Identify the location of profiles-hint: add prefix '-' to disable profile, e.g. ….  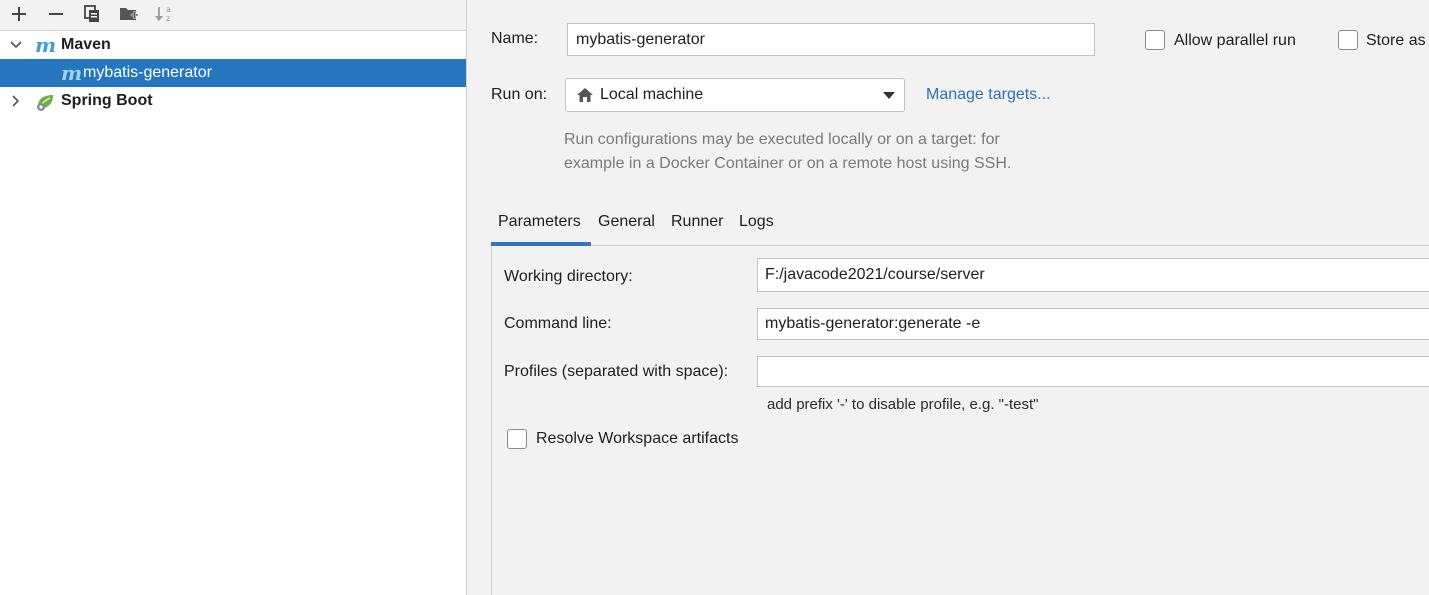
(903, 404).